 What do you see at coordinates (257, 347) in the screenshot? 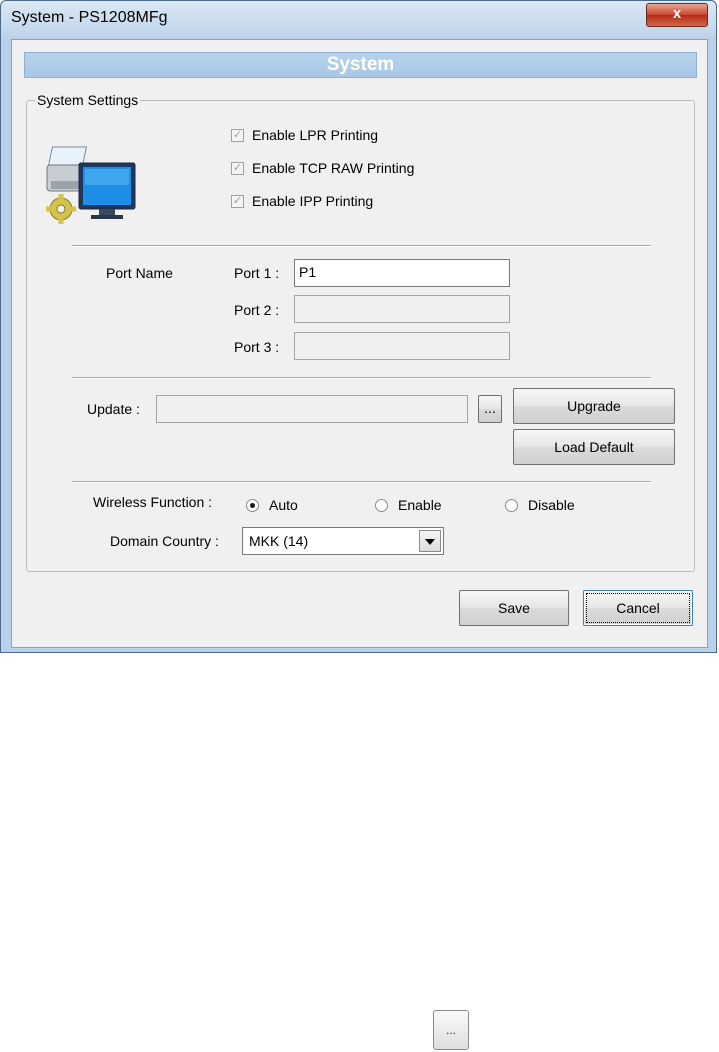
I see `port-3-label: Port 3 :` at bounding box center [257, 347].